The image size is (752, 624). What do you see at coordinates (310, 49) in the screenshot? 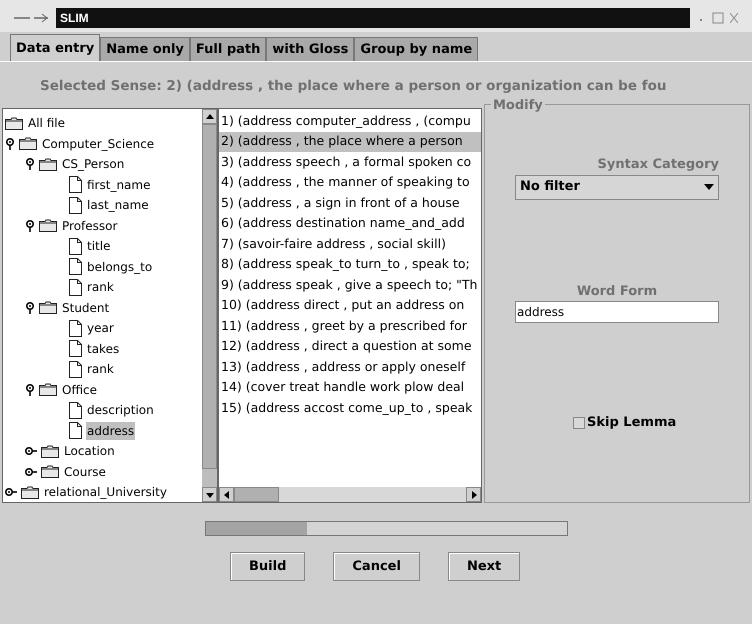
I see `tab: with Gloss` at bounding box center [310, 49].